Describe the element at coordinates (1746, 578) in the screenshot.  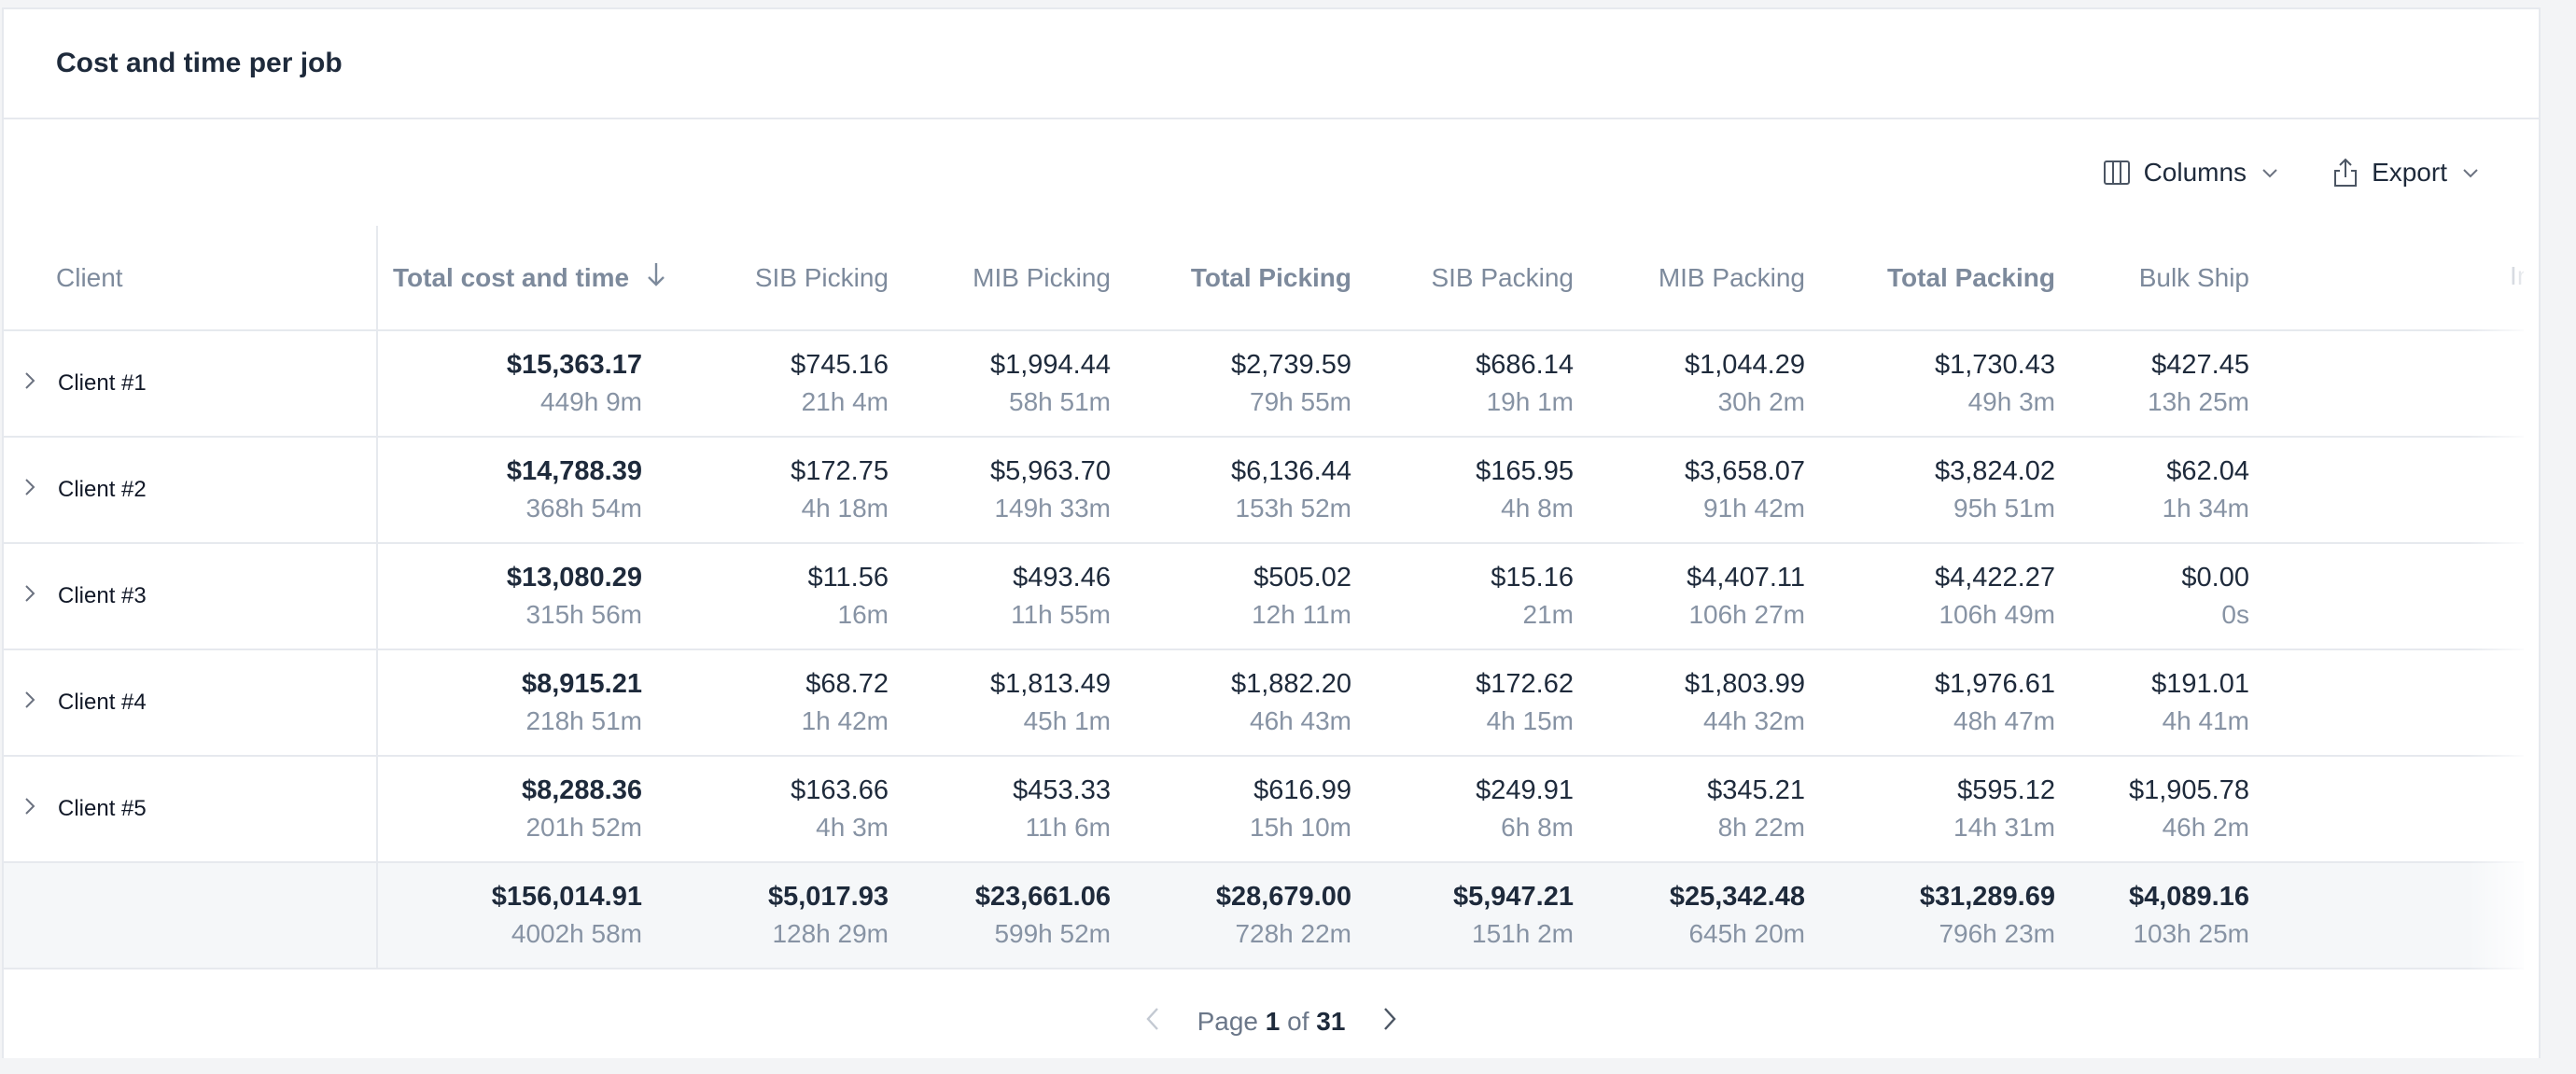
I see `cost-value: $4,407.11` at that location.